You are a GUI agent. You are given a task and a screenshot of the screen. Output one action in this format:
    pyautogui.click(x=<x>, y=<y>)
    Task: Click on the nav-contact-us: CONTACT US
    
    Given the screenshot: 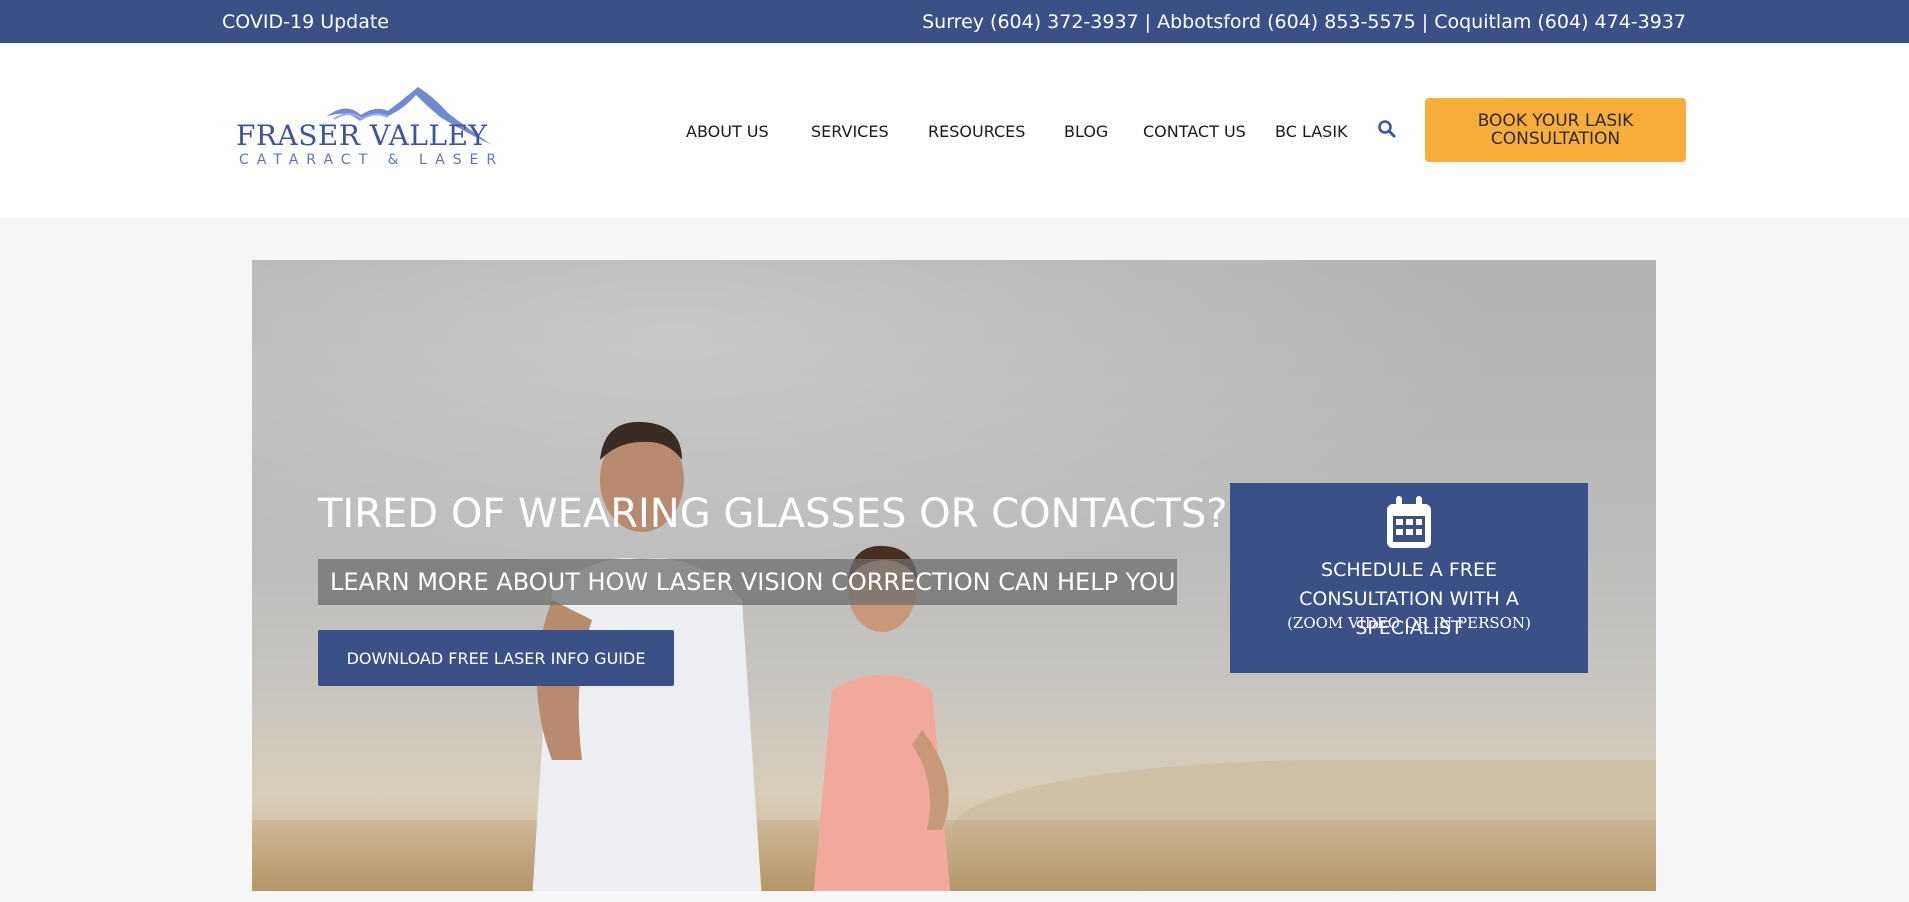 What is the action you would take?
    pyautogui.click(x=1194, y=131)
    